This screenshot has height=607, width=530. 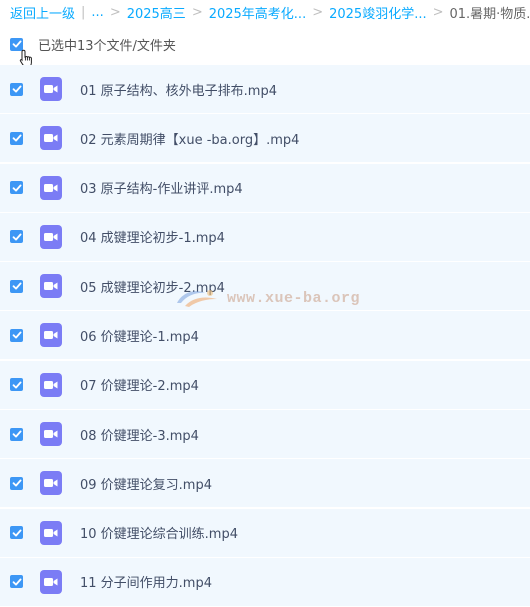 I want to click on file-row: 08 价键理论-3.mp4, so click(x=265, y=434).